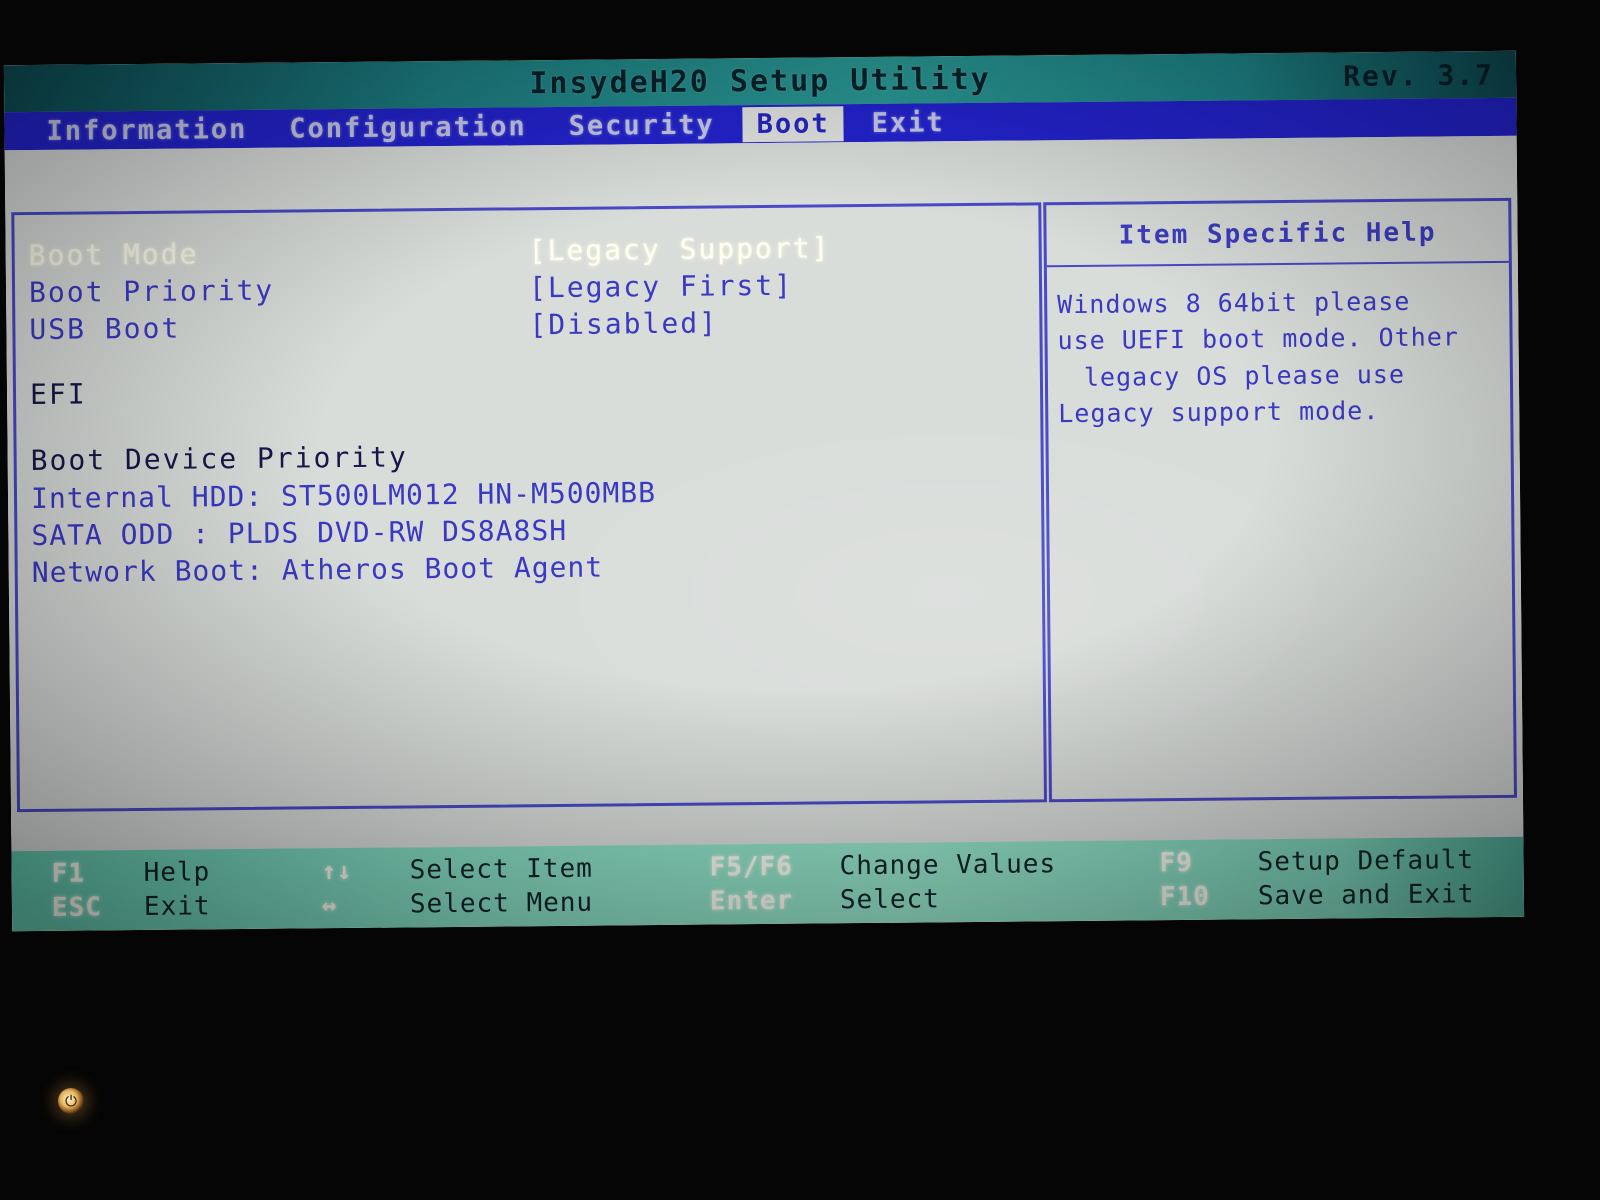 Image resolution: width=1600 pixels, height=1200 pixels. I want to click on key-desc-select-menu: Select Menu, so click(501, 903).